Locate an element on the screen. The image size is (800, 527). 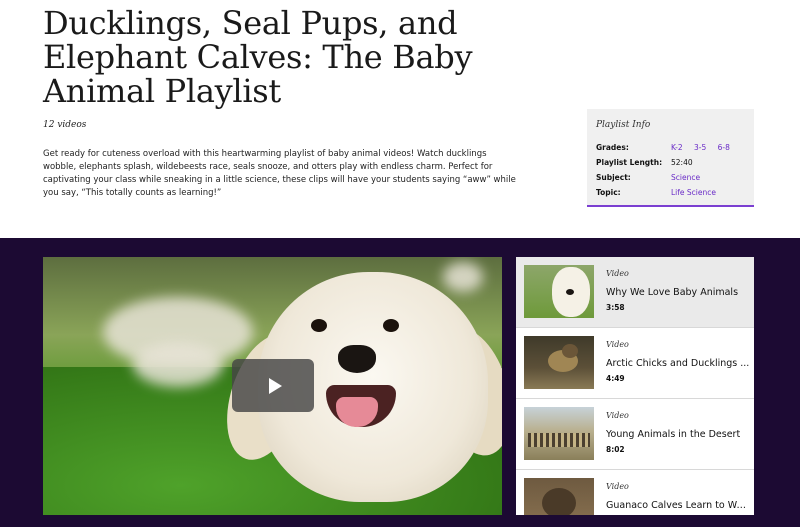
video-list-item: Video Young Animals in the Desert 8:02 is located at coordinates (635, 434).